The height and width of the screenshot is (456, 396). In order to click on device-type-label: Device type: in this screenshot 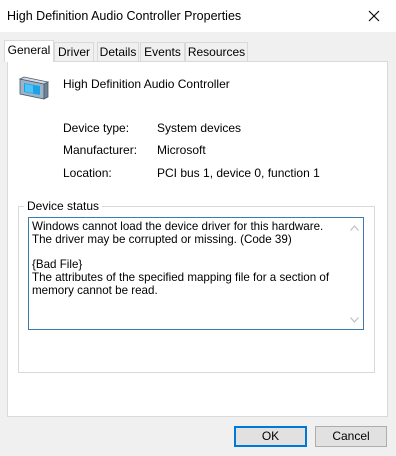, I will do `click(96, 128)`.